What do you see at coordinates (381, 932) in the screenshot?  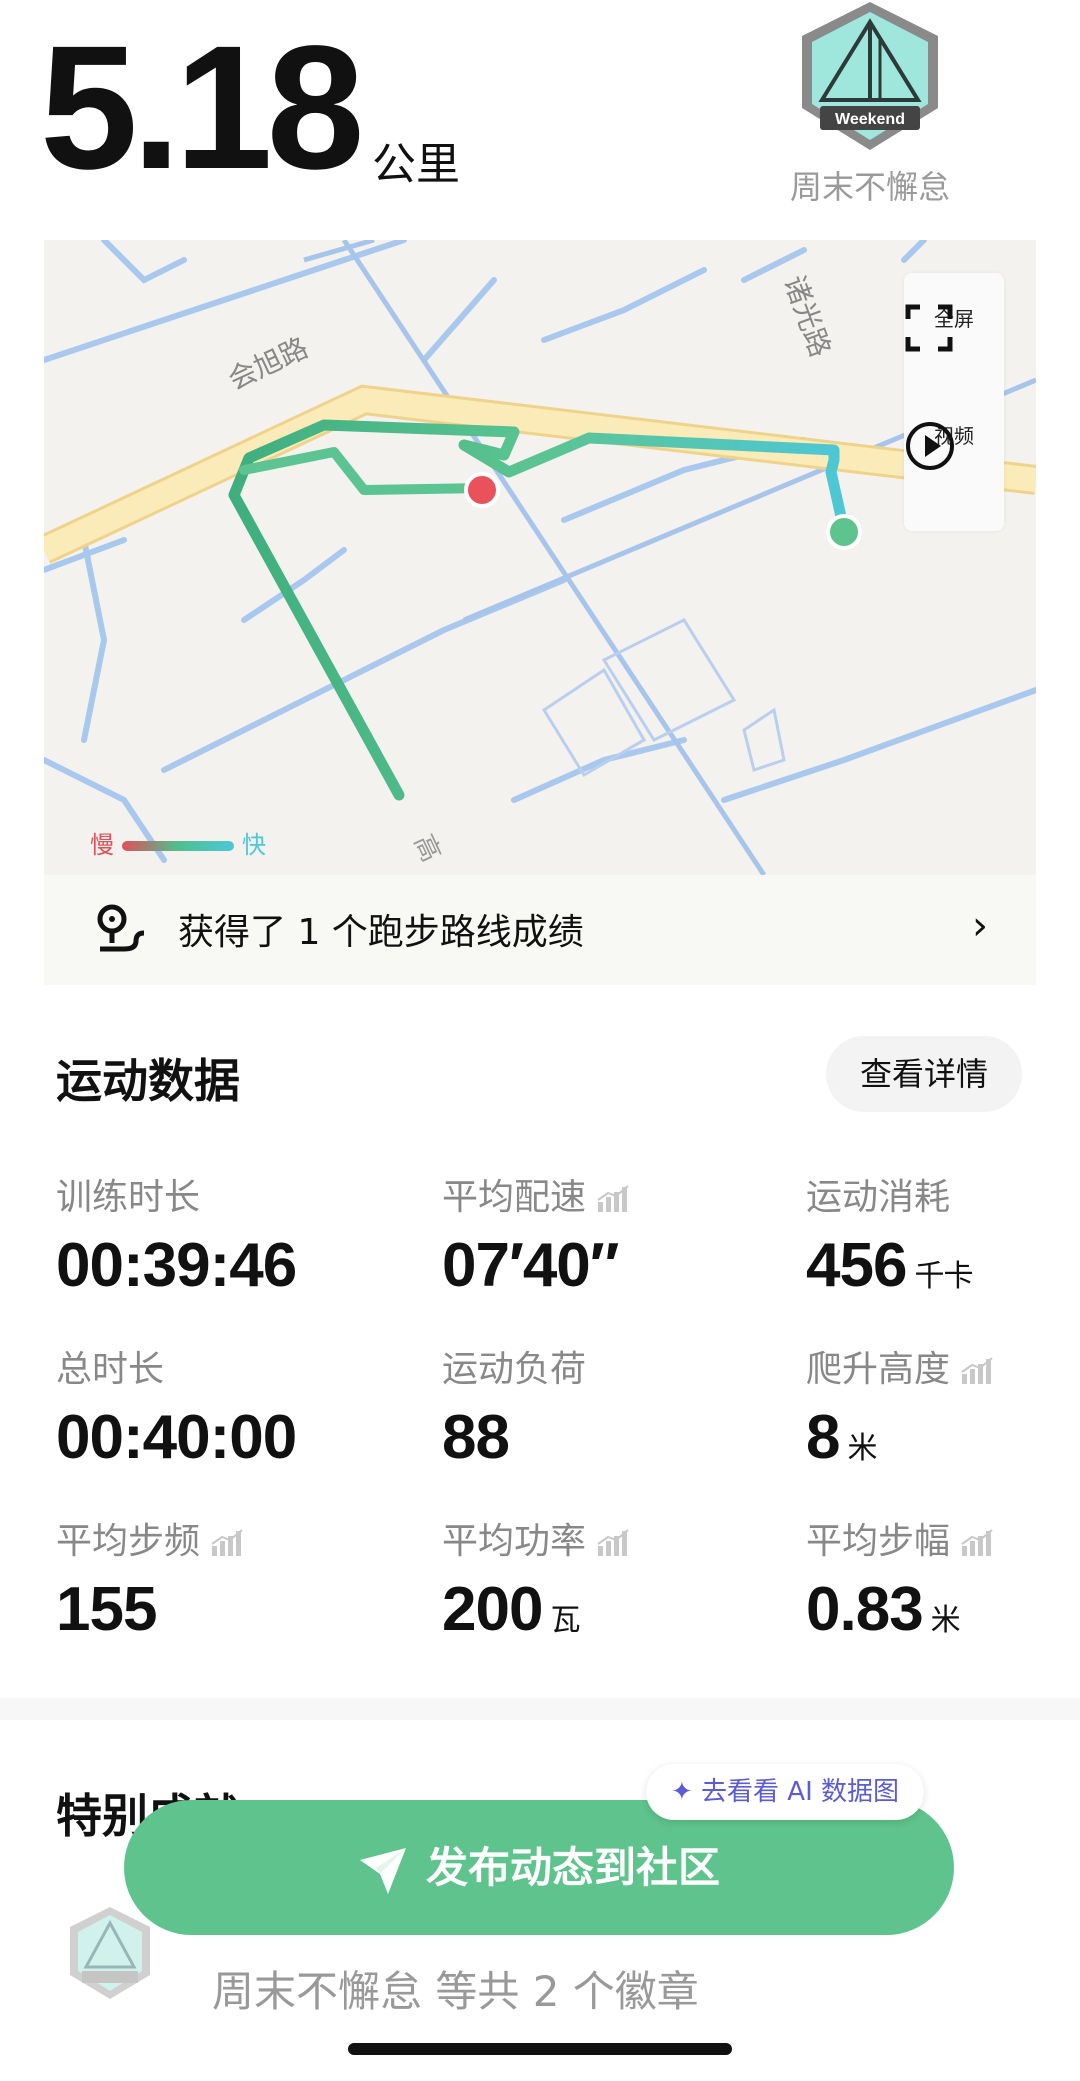 I see `route-achievement-text: 获得了 1 个跑步路线成绩` at bounding box center [381, 932].